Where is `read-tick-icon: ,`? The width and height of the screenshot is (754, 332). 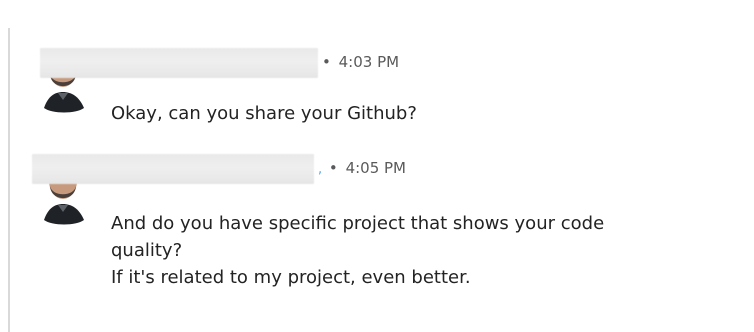
read-tick-icon: , is located at coordinates (320, 169).